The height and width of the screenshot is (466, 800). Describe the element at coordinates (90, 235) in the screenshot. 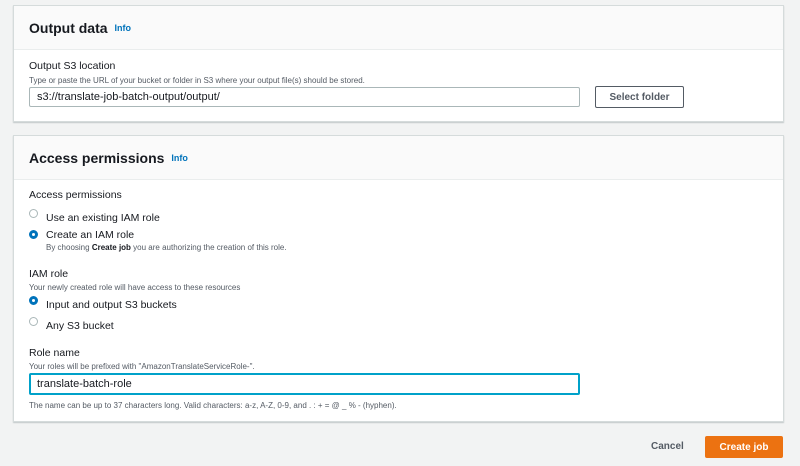

I see `radio-label: Create an IAM role` at that location.